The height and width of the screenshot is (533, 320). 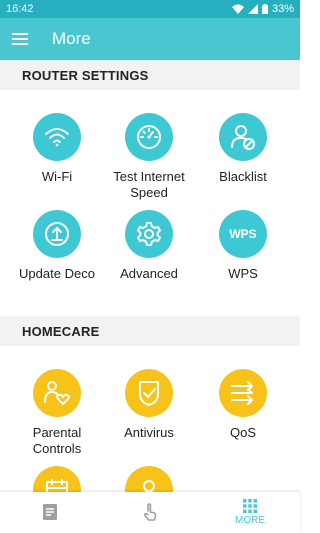 I want to click on tile-advanced: Advanced, so click(x=149, y=246).